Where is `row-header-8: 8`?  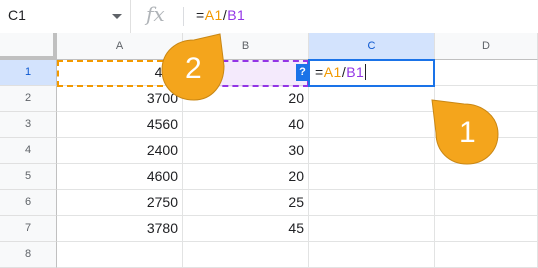
row-header-8: 8 is located at coordinates (28, 255).